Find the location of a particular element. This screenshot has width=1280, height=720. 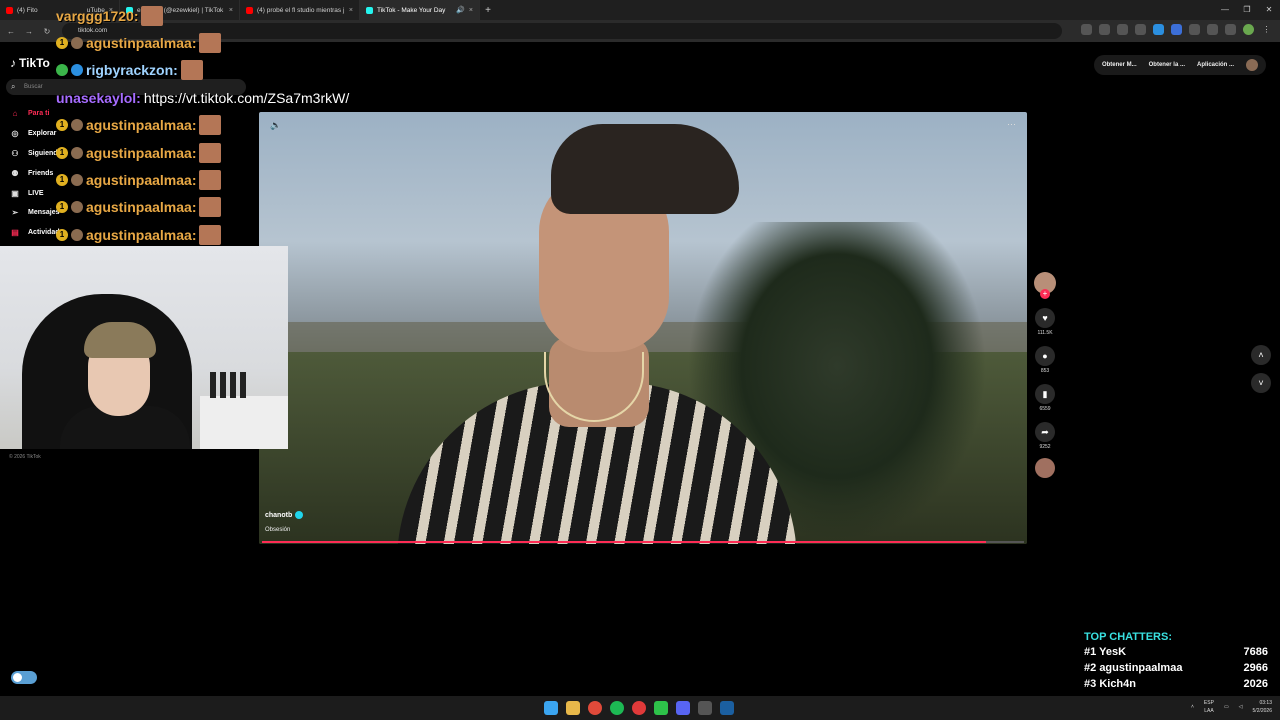

author-name: chanotb is located at coordinates (279, 515).